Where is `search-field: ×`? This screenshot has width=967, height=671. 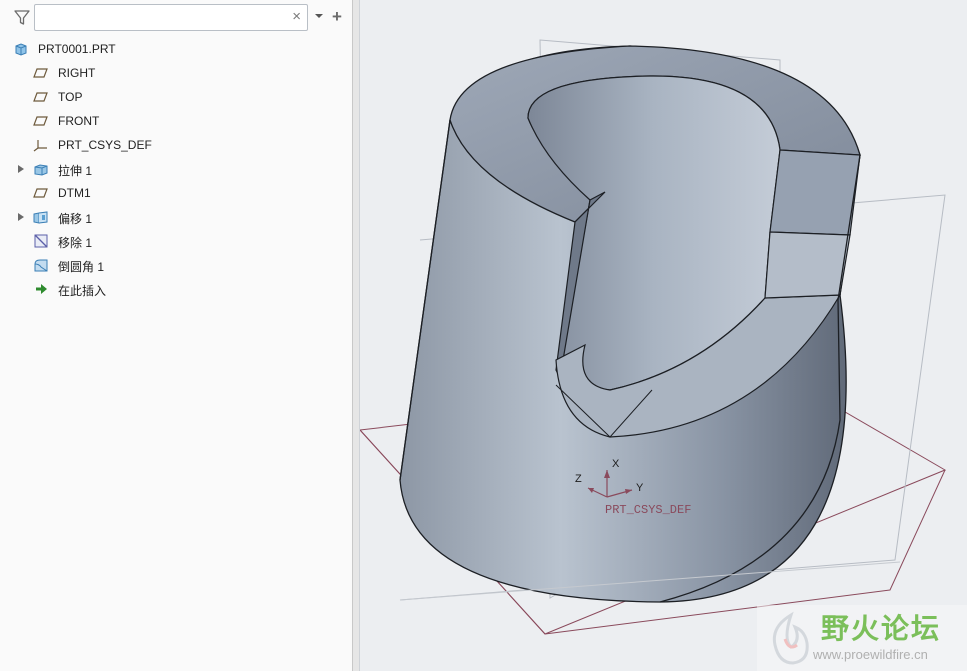 search-field: × is located at coordinates (171, 17).